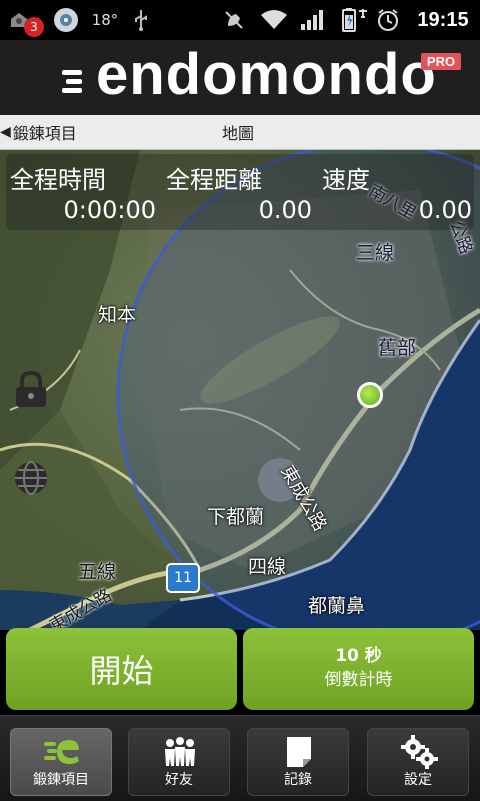 This screenshot has height=801, width=480. I want to click on tab-label: 記錄, so click(298, 780).